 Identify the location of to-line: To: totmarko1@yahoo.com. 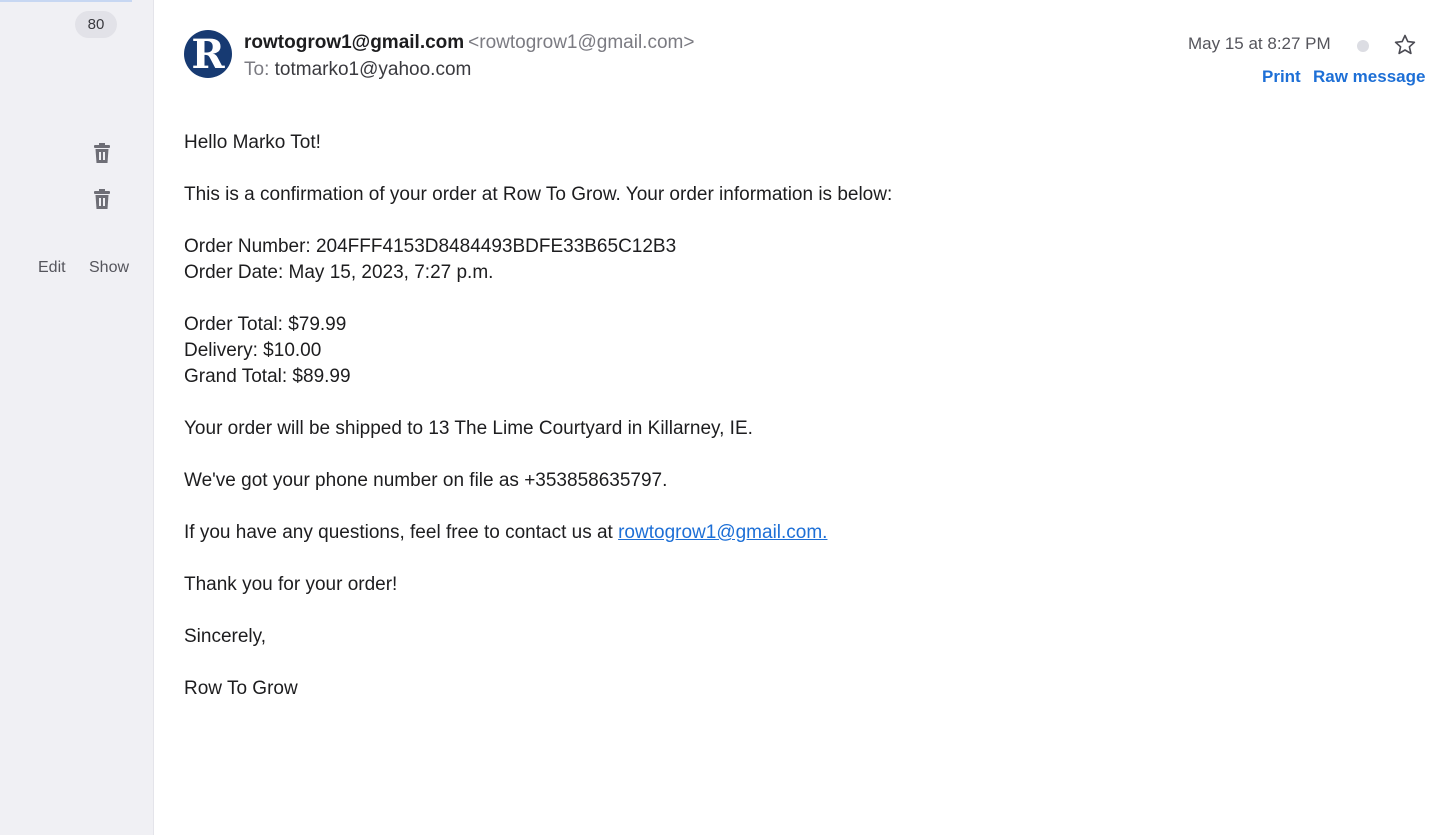
(357, 70).